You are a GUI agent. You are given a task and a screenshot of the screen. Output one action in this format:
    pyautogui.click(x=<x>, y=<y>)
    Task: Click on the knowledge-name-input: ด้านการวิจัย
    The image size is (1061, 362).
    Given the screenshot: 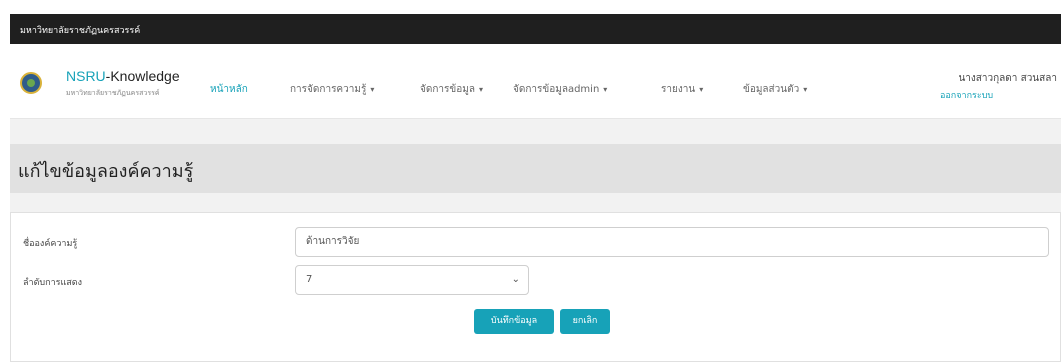 What is the action you would take?
    pyautogui.click(x=672, y=242)
    